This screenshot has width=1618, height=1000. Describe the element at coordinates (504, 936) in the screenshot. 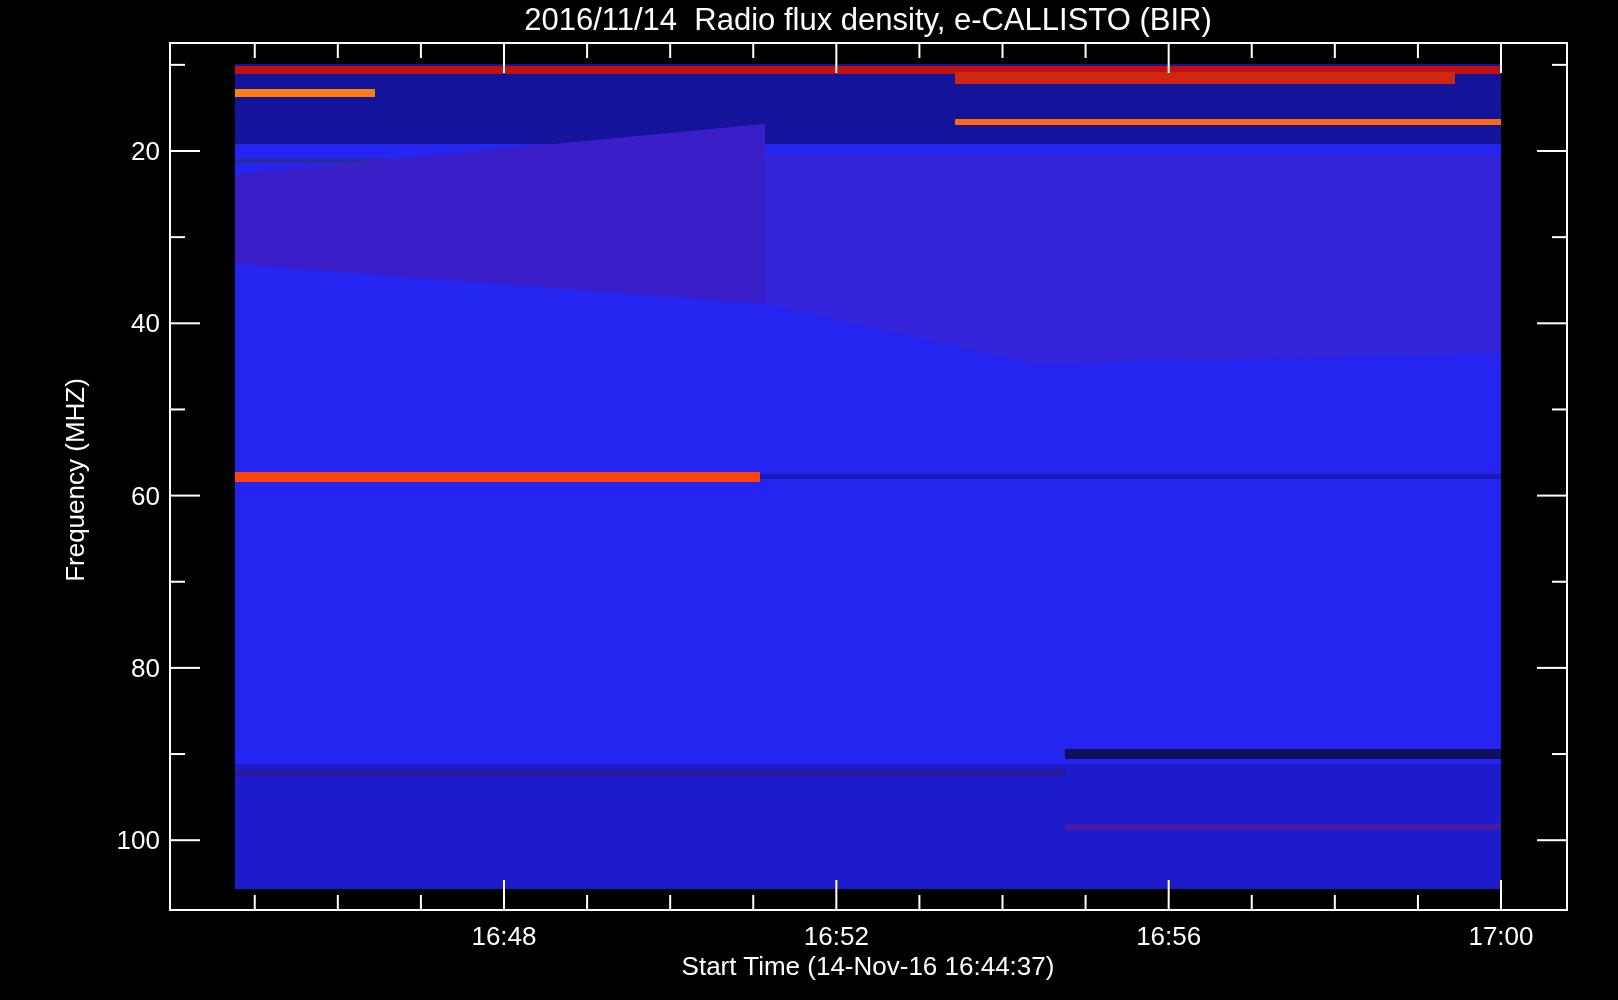

I see `tick-label: 16:48` at that location.